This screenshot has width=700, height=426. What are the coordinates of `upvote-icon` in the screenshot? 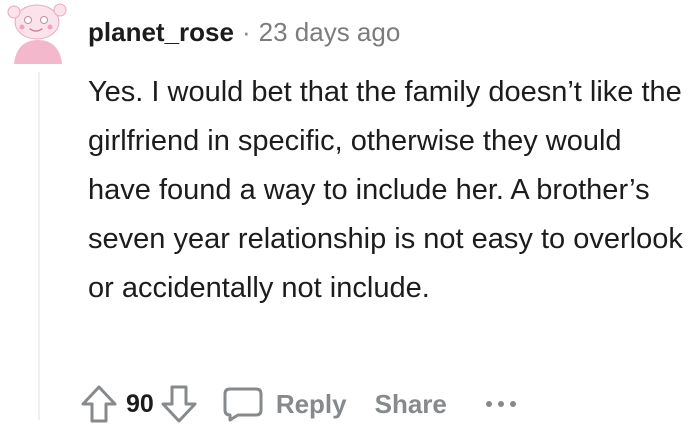 It's located at (99, 404).